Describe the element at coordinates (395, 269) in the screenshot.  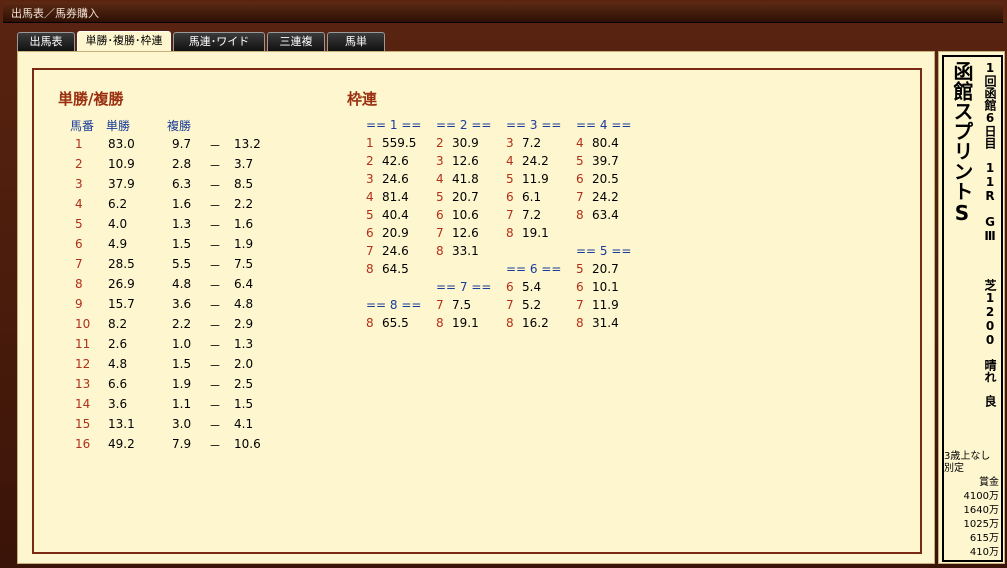
I see `bracket-pair-odds: 64.5` at that location.